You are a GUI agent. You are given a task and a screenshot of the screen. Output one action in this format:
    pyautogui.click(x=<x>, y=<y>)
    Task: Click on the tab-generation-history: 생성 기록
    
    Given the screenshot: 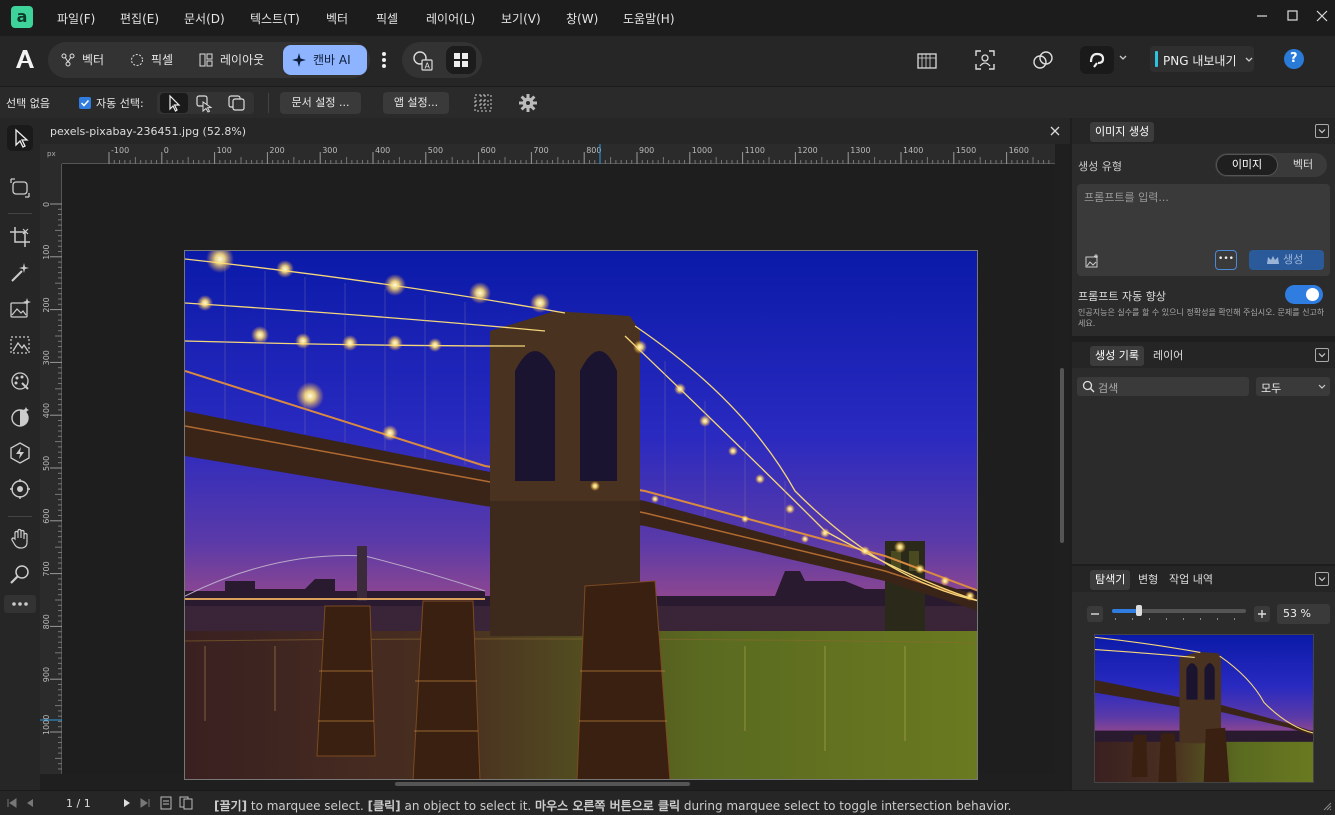 What is the action you would take?
    pyautogui.click(x=1117, y=356)
    